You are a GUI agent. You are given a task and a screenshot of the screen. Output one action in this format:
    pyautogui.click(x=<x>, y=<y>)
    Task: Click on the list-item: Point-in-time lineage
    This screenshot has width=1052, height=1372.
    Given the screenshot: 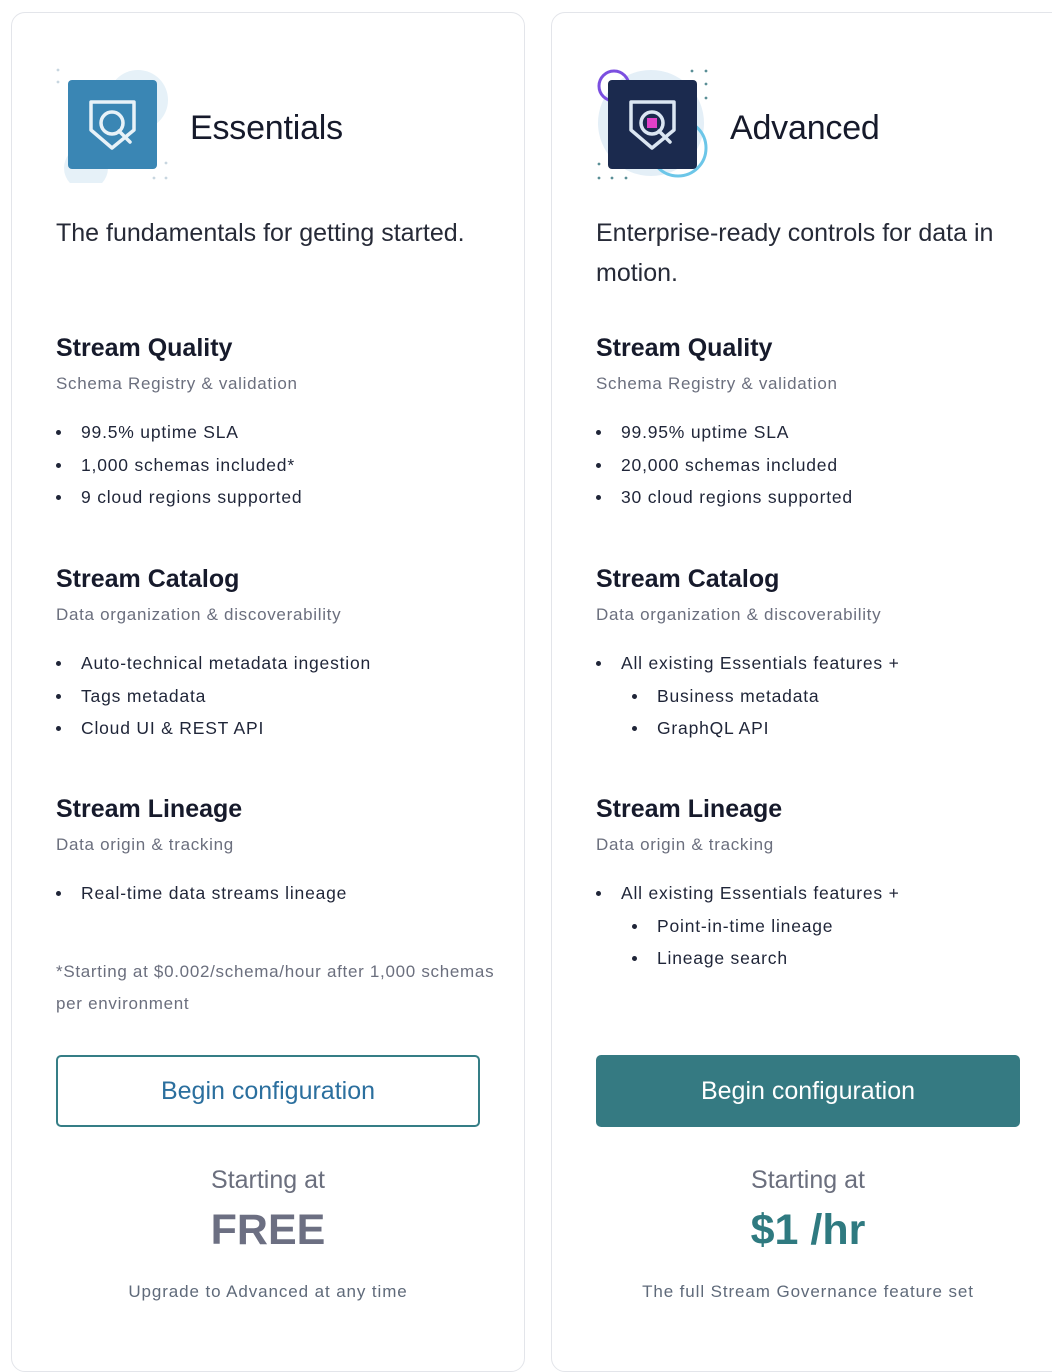 What is the action you would take?
    pyautogui.click(x=816, y=926)
    